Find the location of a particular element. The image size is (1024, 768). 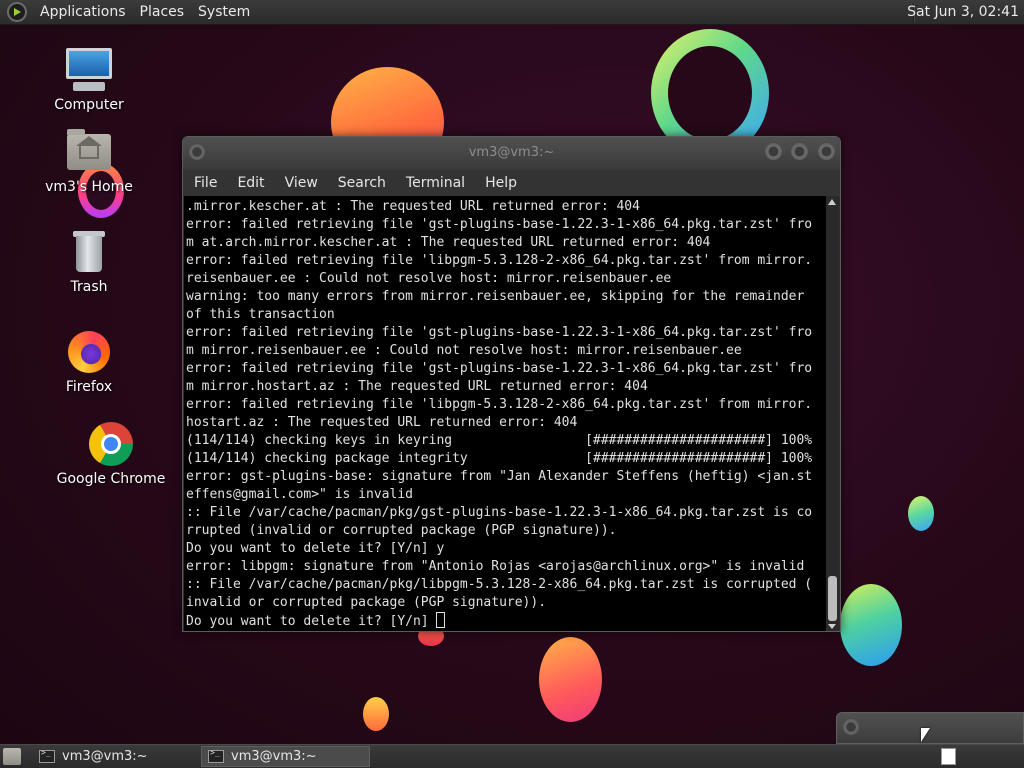

menu-file: File is located at coordinates (205, 183).